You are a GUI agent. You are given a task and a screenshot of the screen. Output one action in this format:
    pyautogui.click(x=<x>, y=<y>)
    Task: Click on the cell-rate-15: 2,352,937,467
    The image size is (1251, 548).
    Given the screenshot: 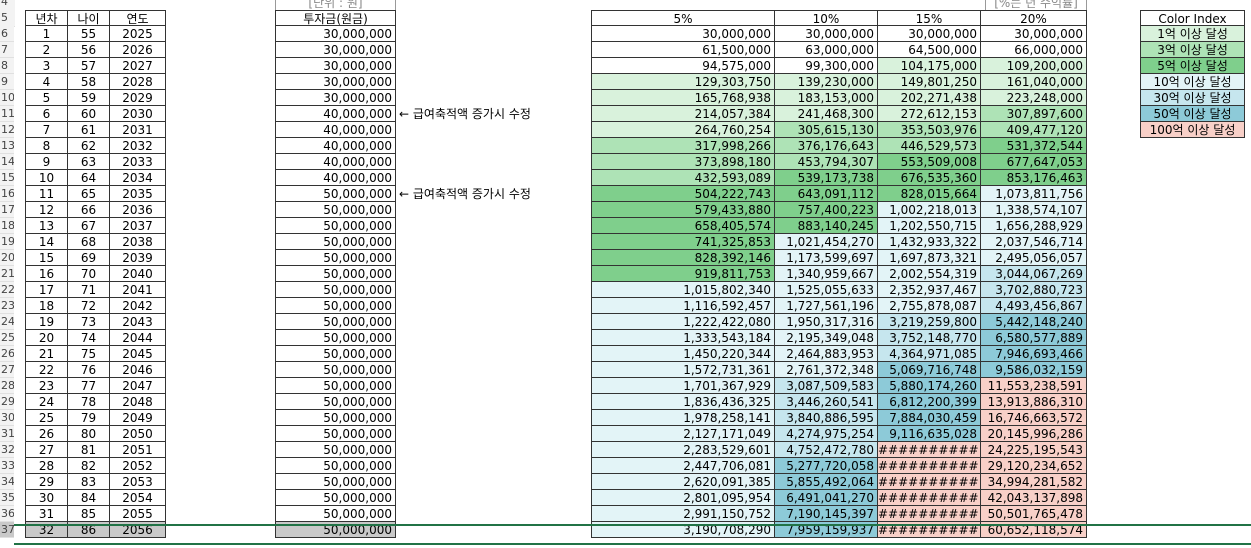 What is the action you would take?
    pyautogui.click(x=929, y=290)
    